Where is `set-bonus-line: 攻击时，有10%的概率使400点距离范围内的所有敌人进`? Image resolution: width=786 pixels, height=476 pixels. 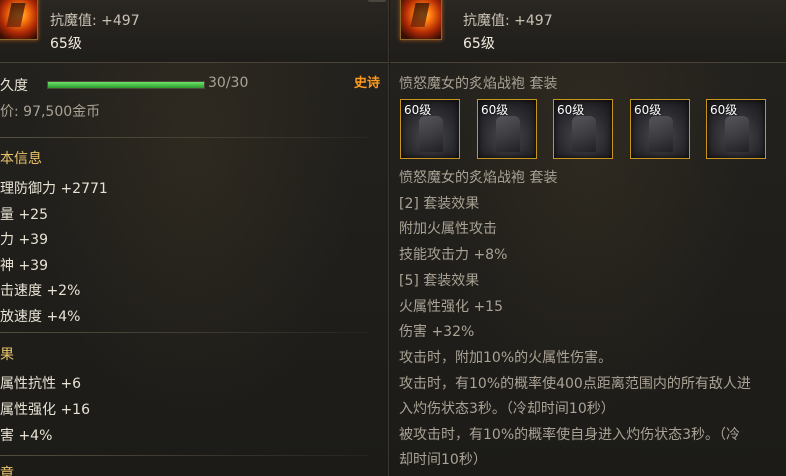
set-bonus-line: 攻击时，有10%的概率使400点距离范围内的所有敌人进 is located at coordinates (575, 384).